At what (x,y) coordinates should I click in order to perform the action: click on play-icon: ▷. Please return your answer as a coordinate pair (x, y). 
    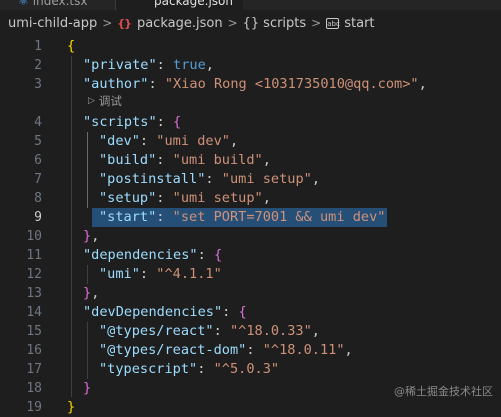
    Looking at the image, I should click on (91, 101).